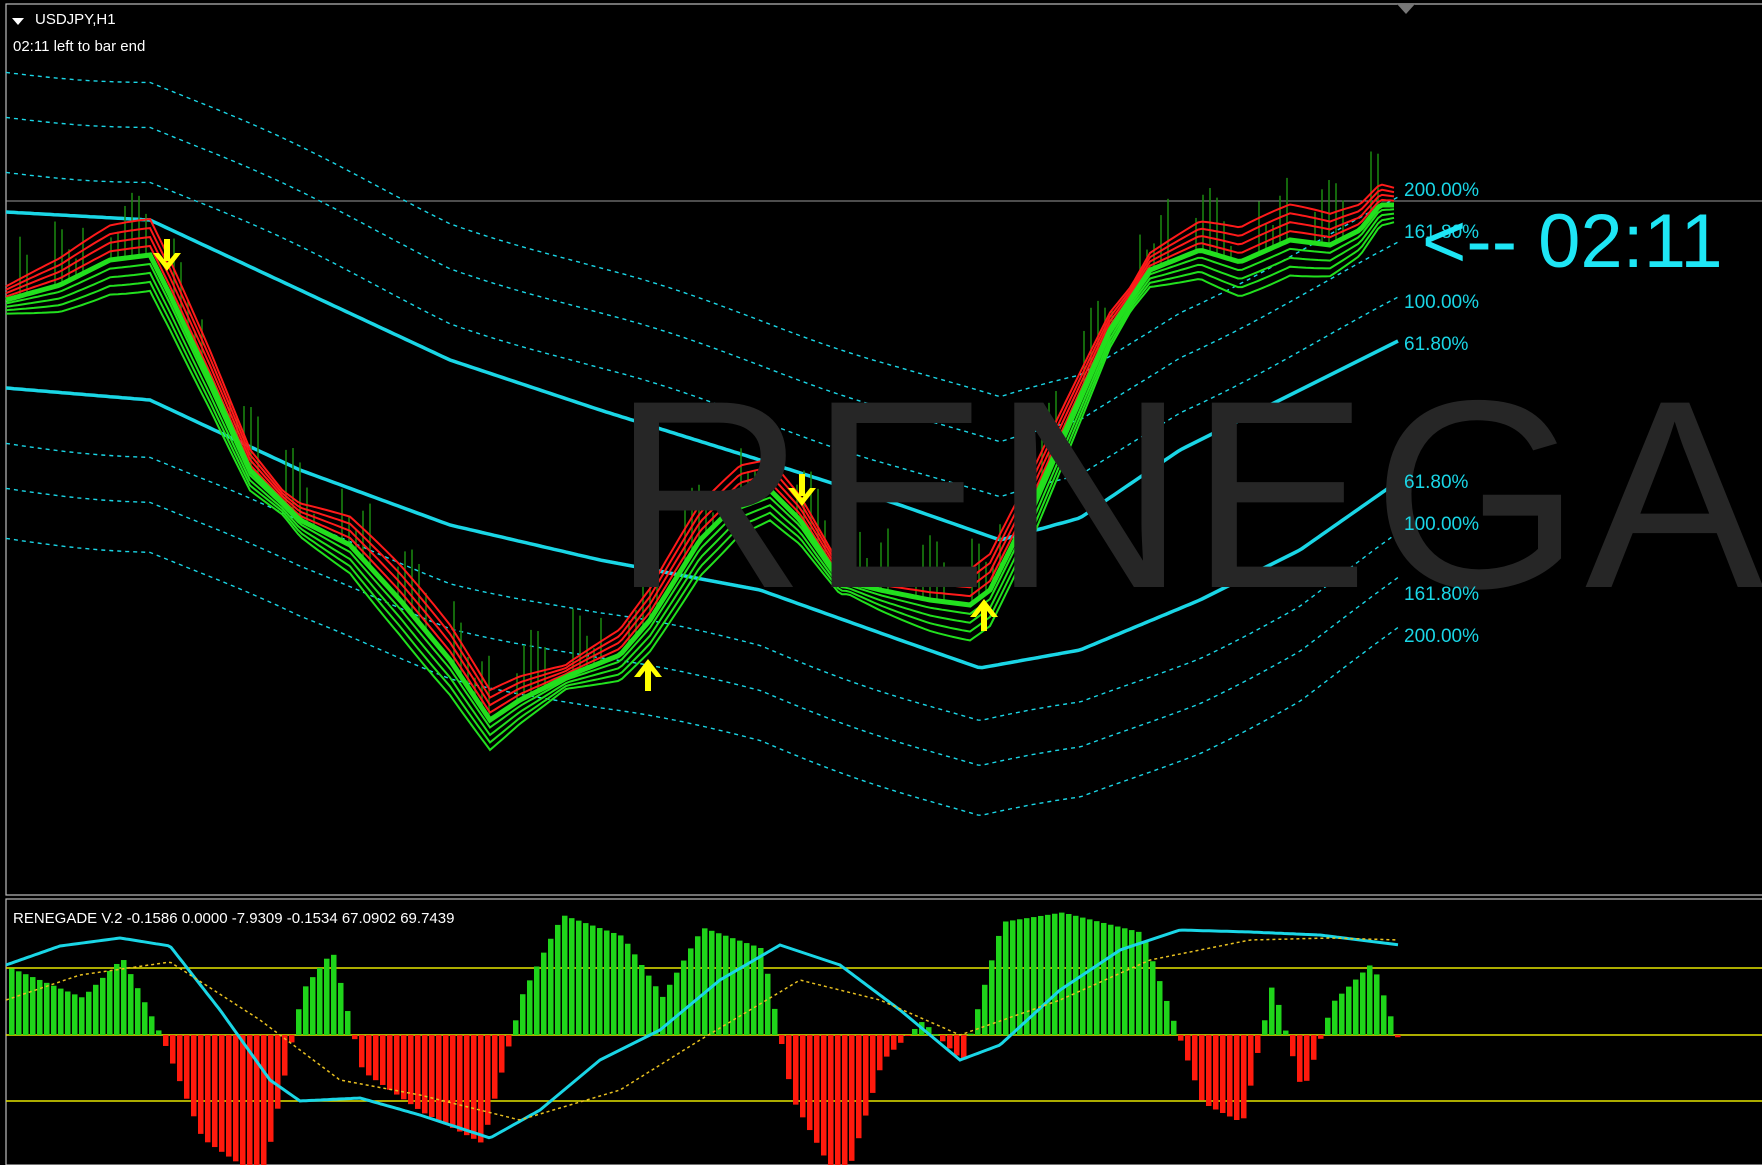  What do you see at coordinates (18, 21) in the screenshot?
I see `dropdown-triangle-icon` at bounding box center [18, 21].